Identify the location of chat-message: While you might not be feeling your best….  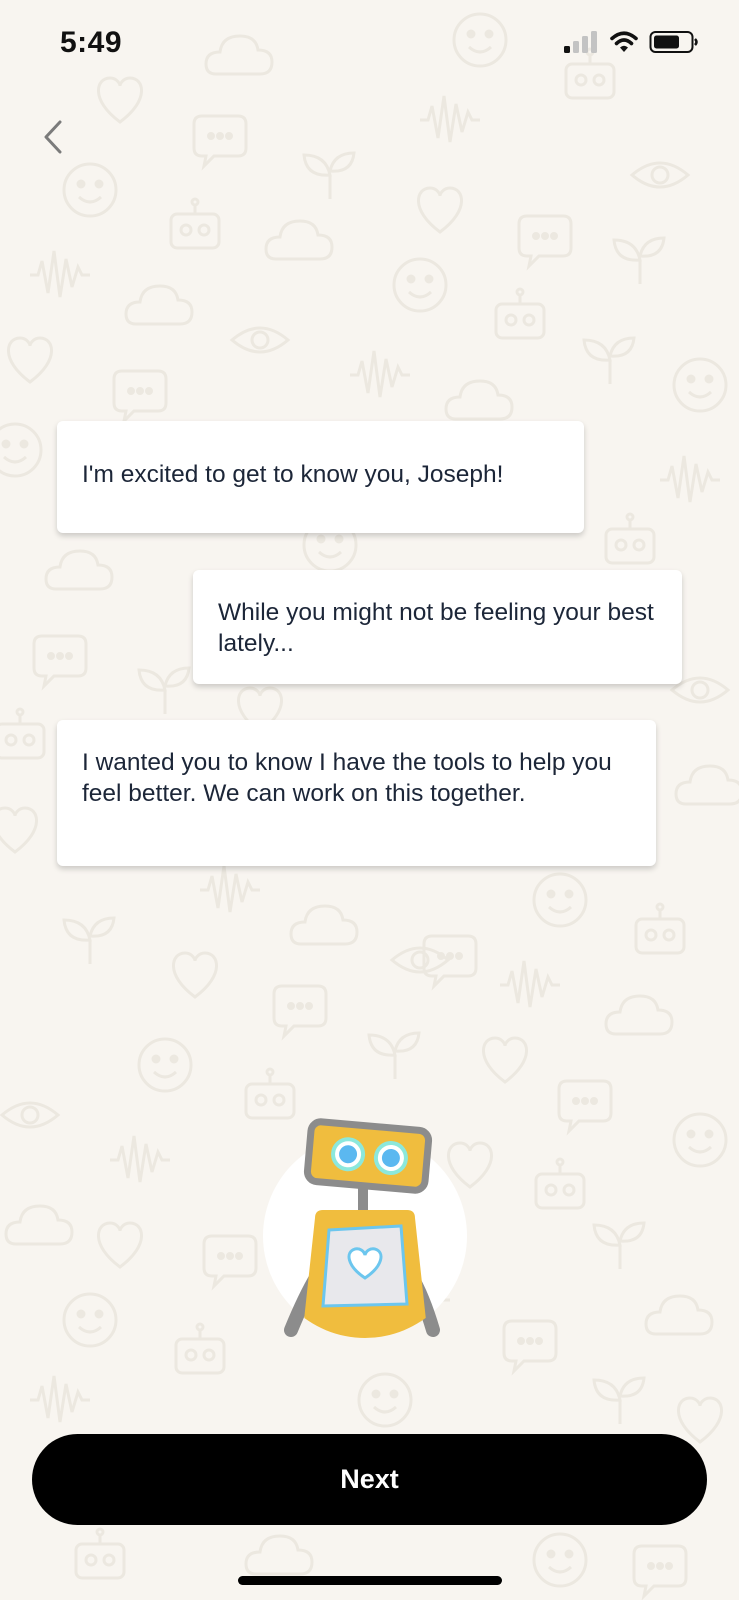
(437, 627).